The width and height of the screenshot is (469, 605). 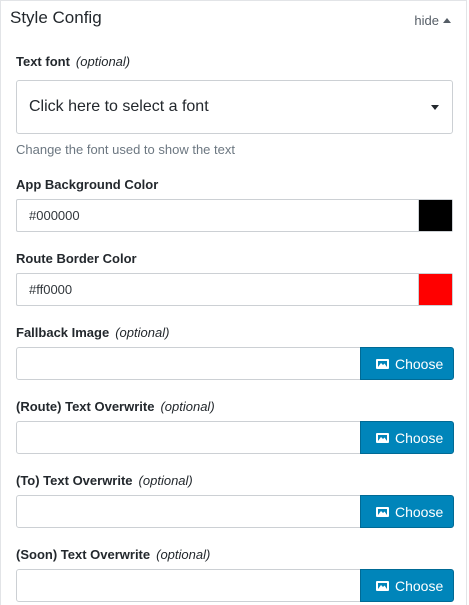 I want to click on app-bg-color-label: App Background Color, so click(x=87, y=184).